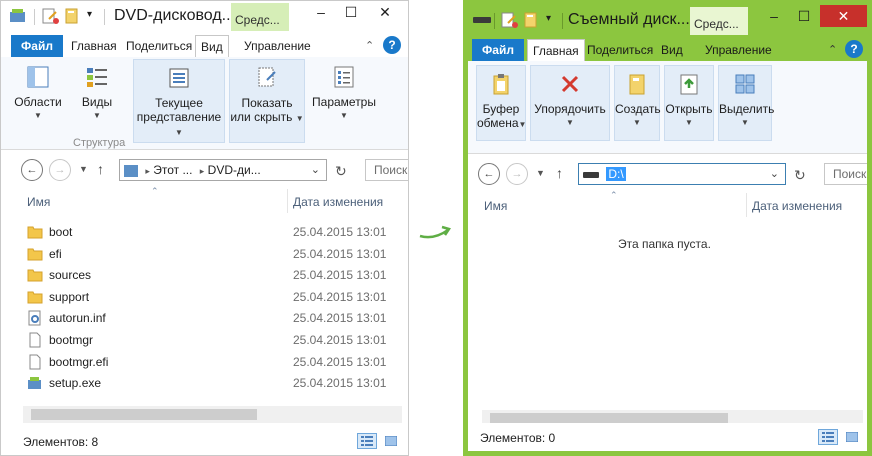  What do you see at coordinates (344, 77) in the screenshot?
I see `options-icon` at bounding box center [344, 77].